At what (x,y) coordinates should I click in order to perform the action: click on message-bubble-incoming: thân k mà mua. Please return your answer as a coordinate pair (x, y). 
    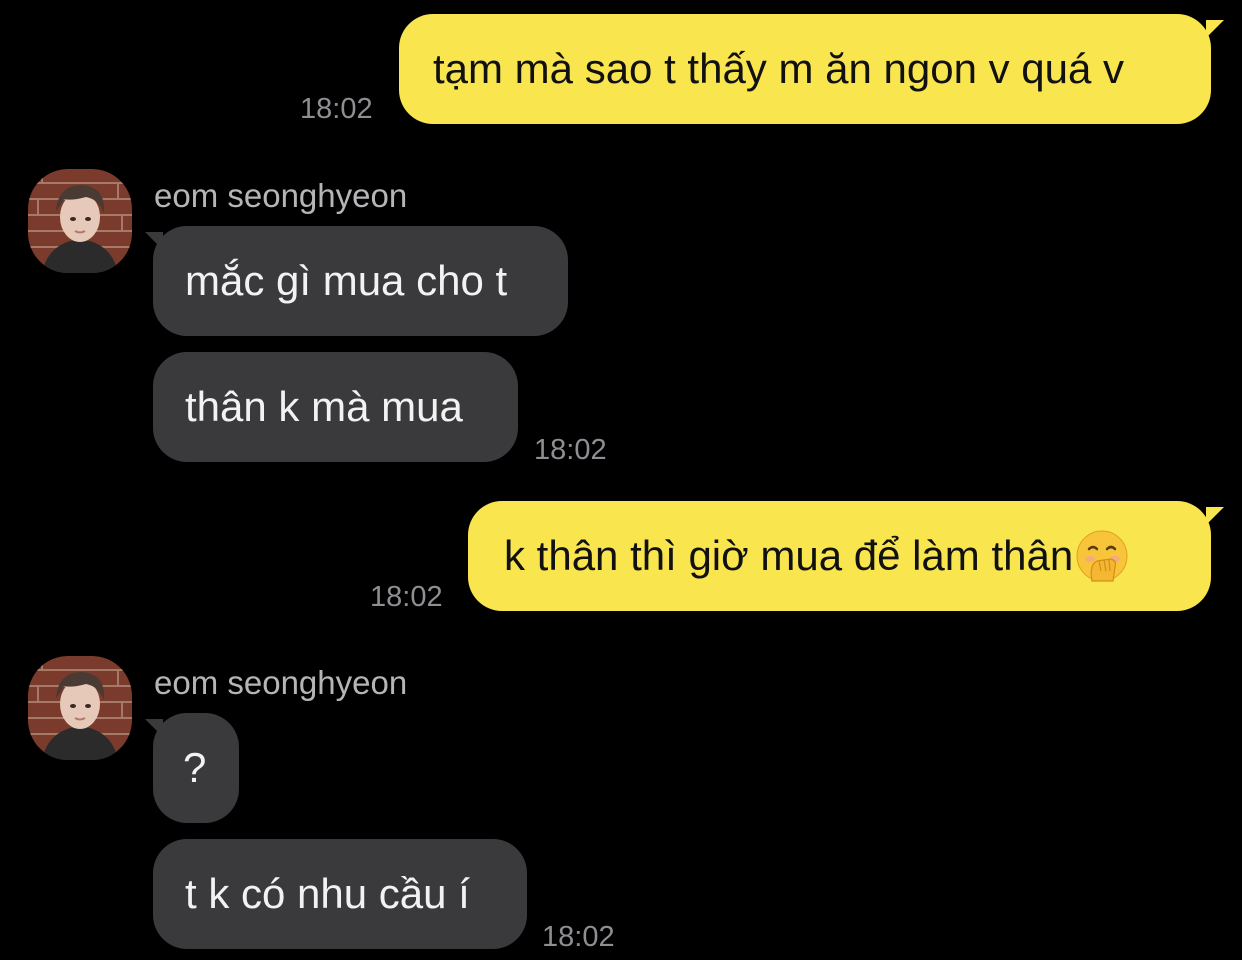
    Looking at the image, I should click on (335, 407).